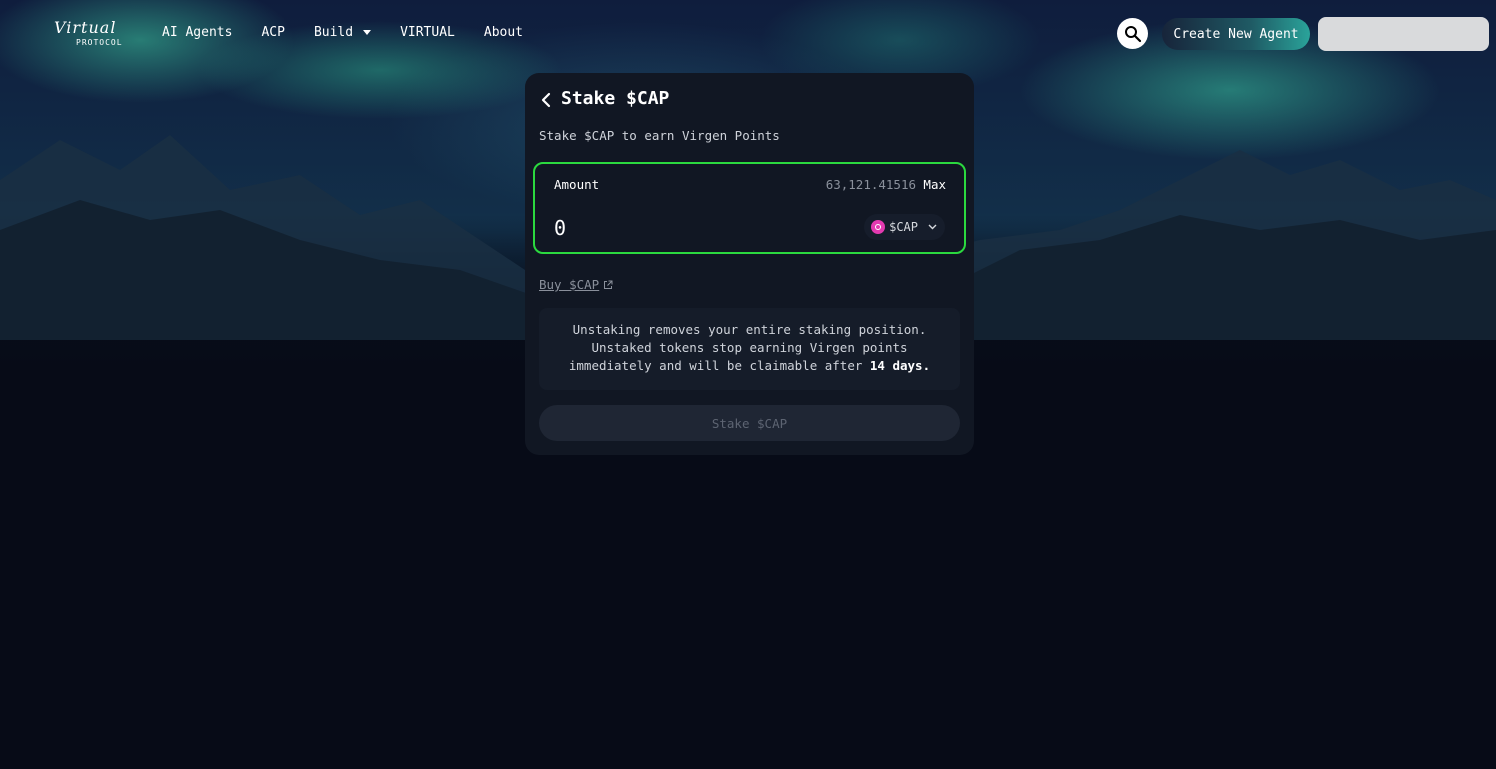 The image size is (1496, 769). I want to click on create-new-agent-button: Create New Agent, so click(1236, 34).